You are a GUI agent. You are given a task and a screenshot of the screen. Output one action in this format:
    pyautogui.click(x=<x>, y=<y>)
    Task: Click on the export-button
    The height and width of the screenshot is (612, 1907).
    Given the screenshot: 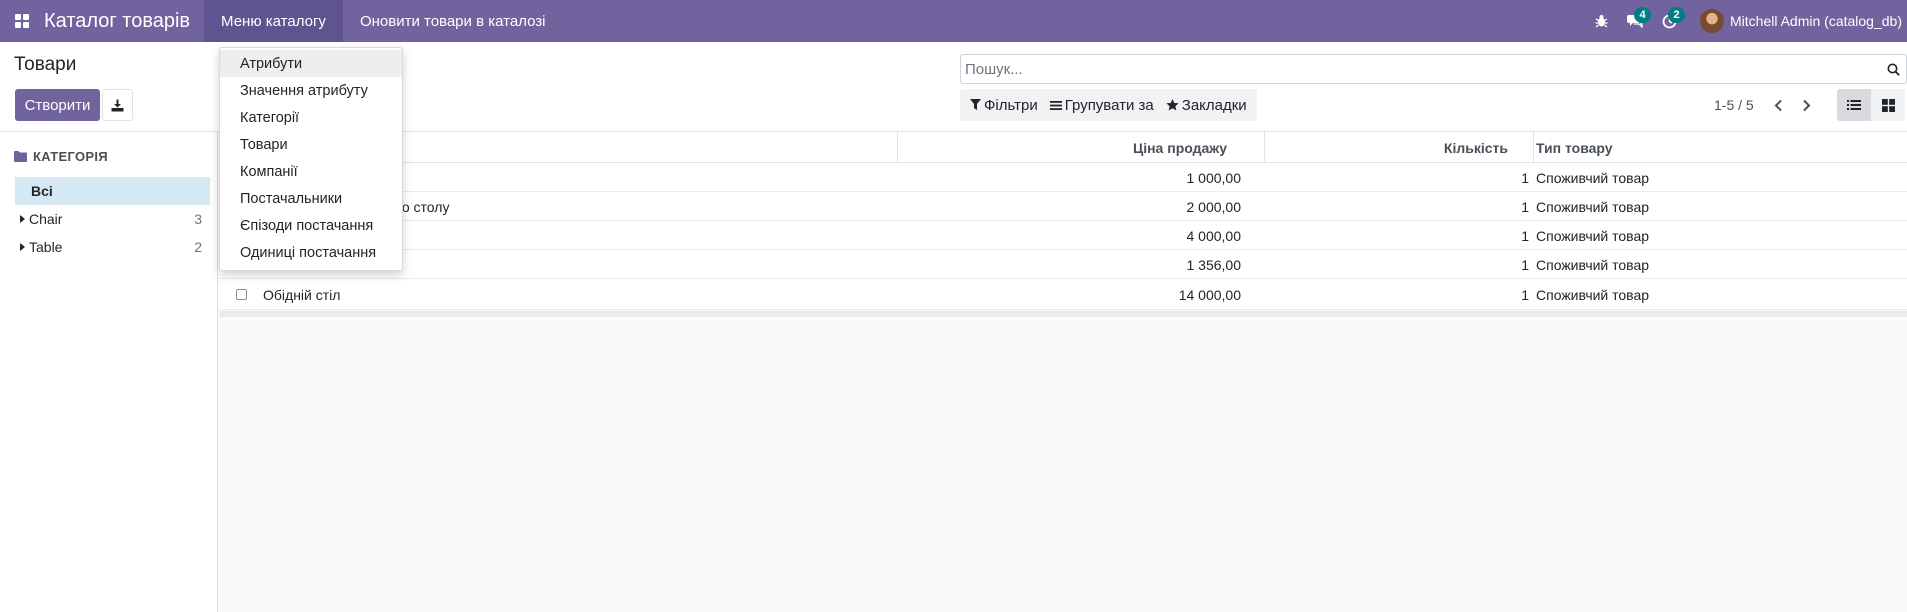 What is the action you would take?
    pyautogui.click(x=117, y=105)
    